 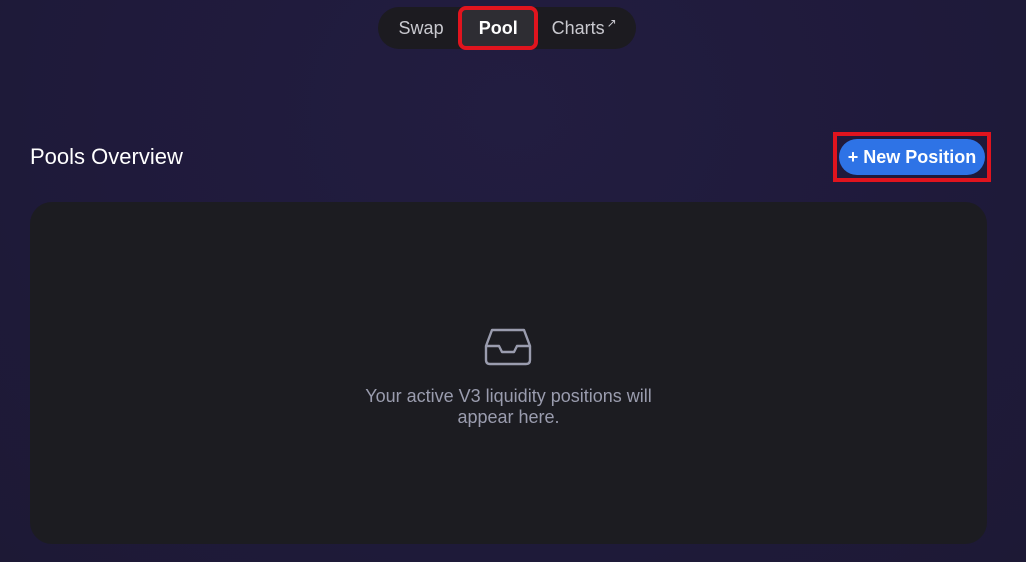 I want to click on new-position-highlight: + New Position, so click(x=912, y=157).